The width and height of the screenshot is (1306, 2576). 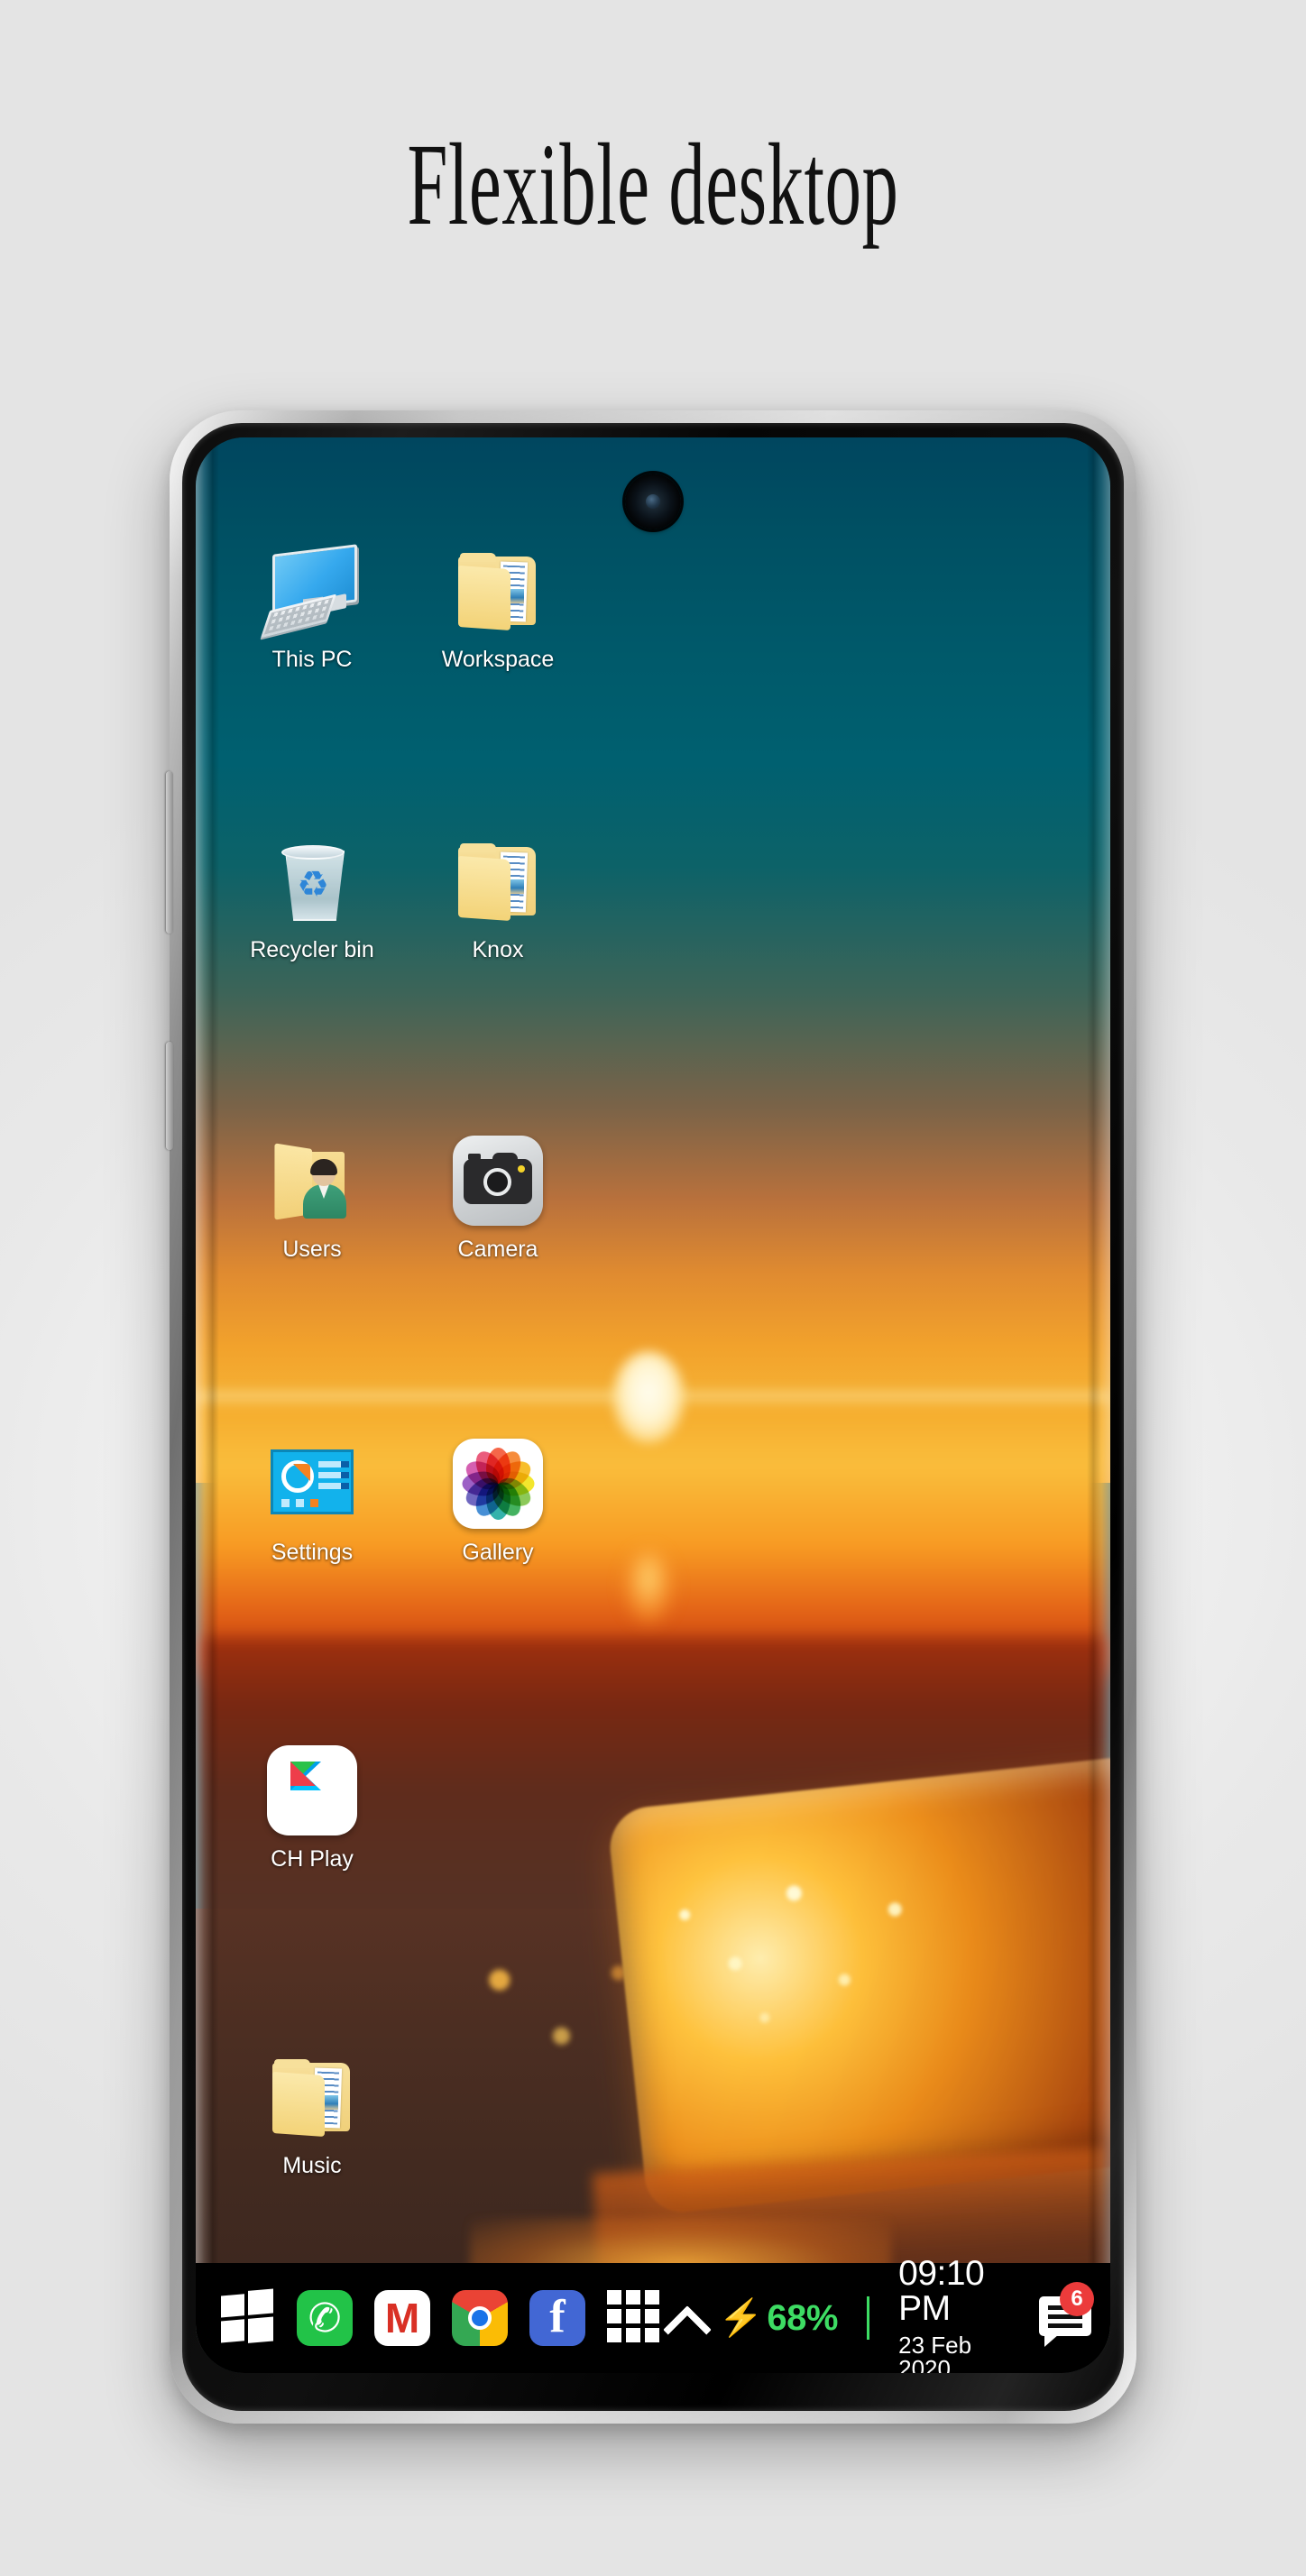 I want to click on desktop-icon-label: This PC, so click(x=312, y=659).